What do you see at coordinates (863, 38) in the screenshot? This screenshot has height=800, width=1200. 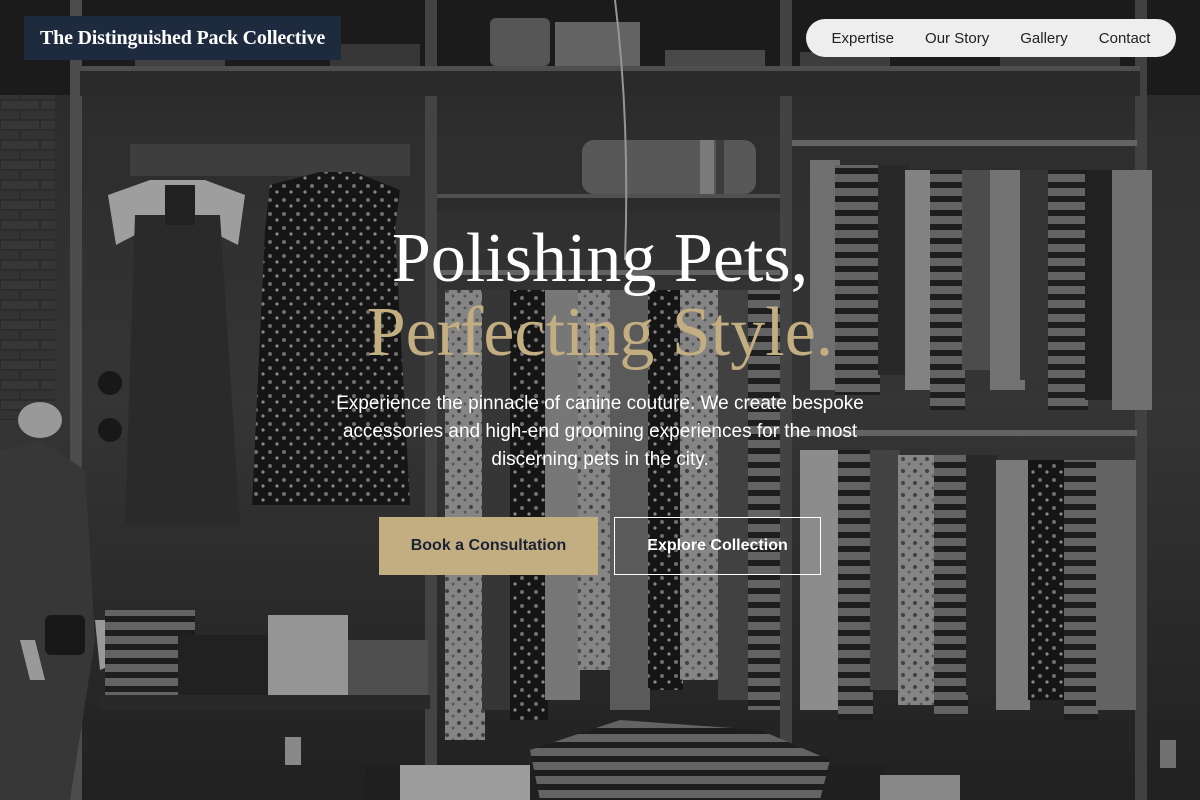 I see `nav-item-expertise: Expertise` at bounding box center [863, 38].